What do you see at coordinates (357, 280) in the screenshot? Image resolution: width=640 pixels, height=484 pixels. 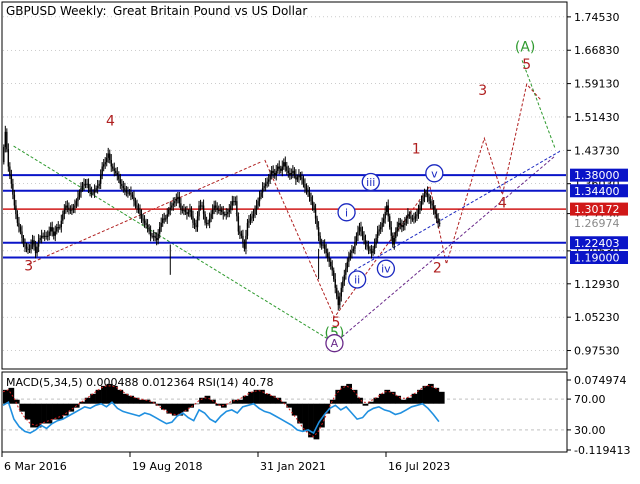 I see `wave-label: ii` at bounding box center [357, 280].